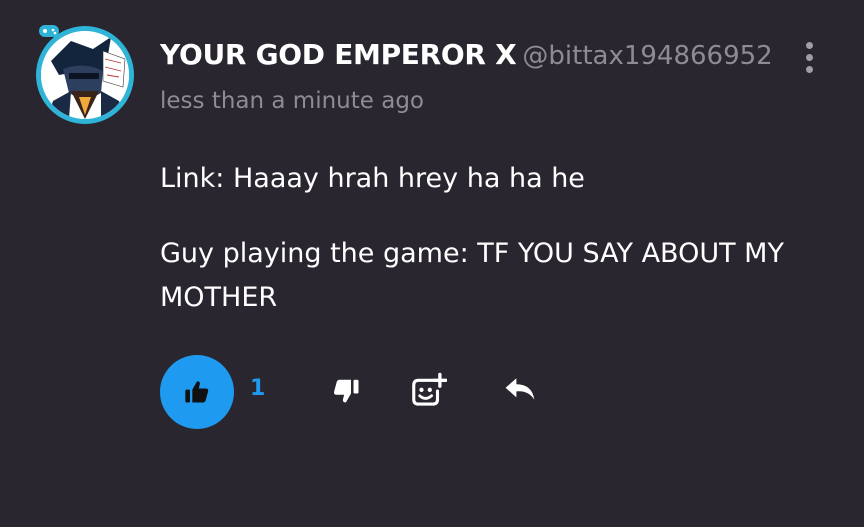 Image resolution: width=864 pixels, height=527 pixels. Describe the element at coordinates (647, 56) in the screenshot. I see `author-handle: @bittax194866952` at that location.